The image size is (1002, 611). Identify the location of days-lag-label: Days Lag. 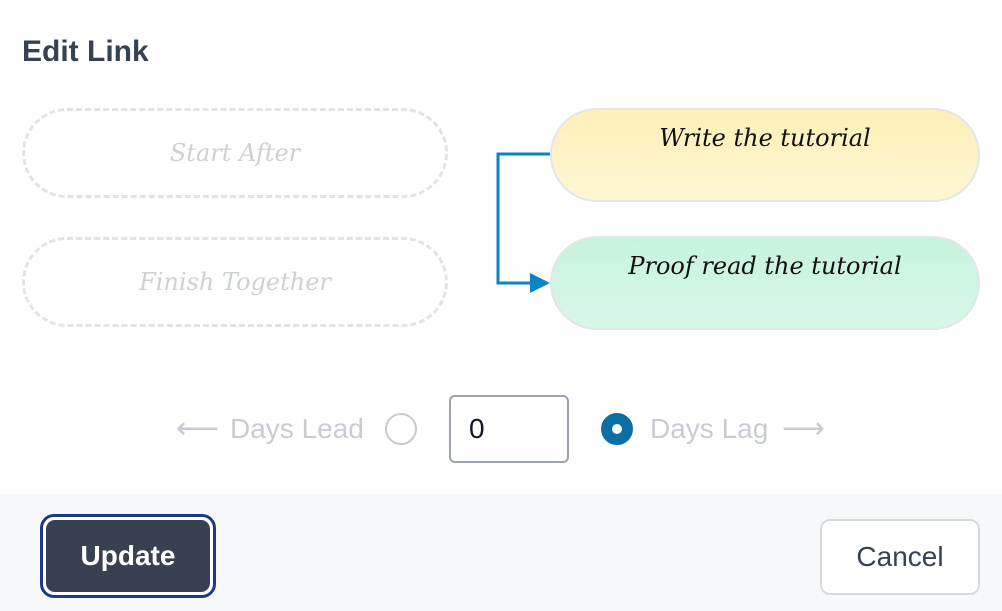
(709, 428).